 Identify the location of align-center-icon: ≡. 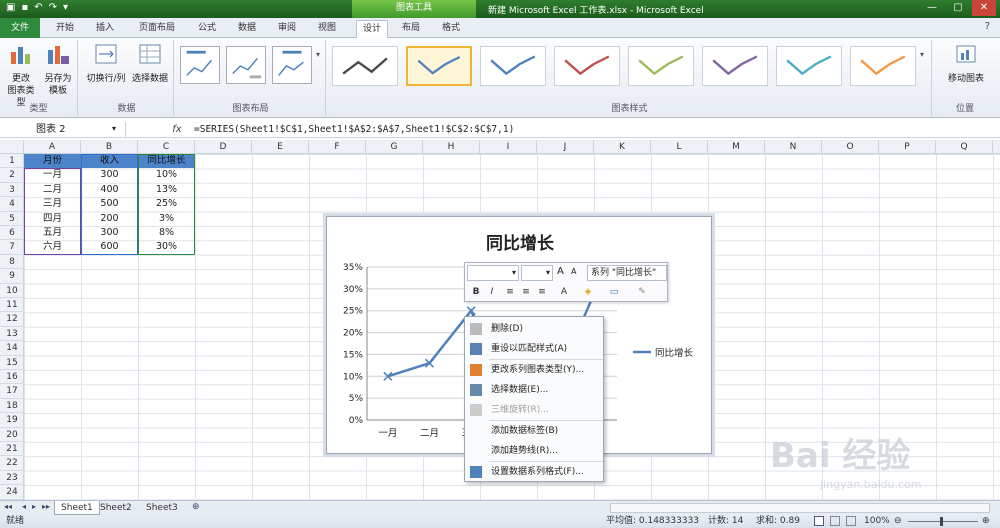
(526, 292).